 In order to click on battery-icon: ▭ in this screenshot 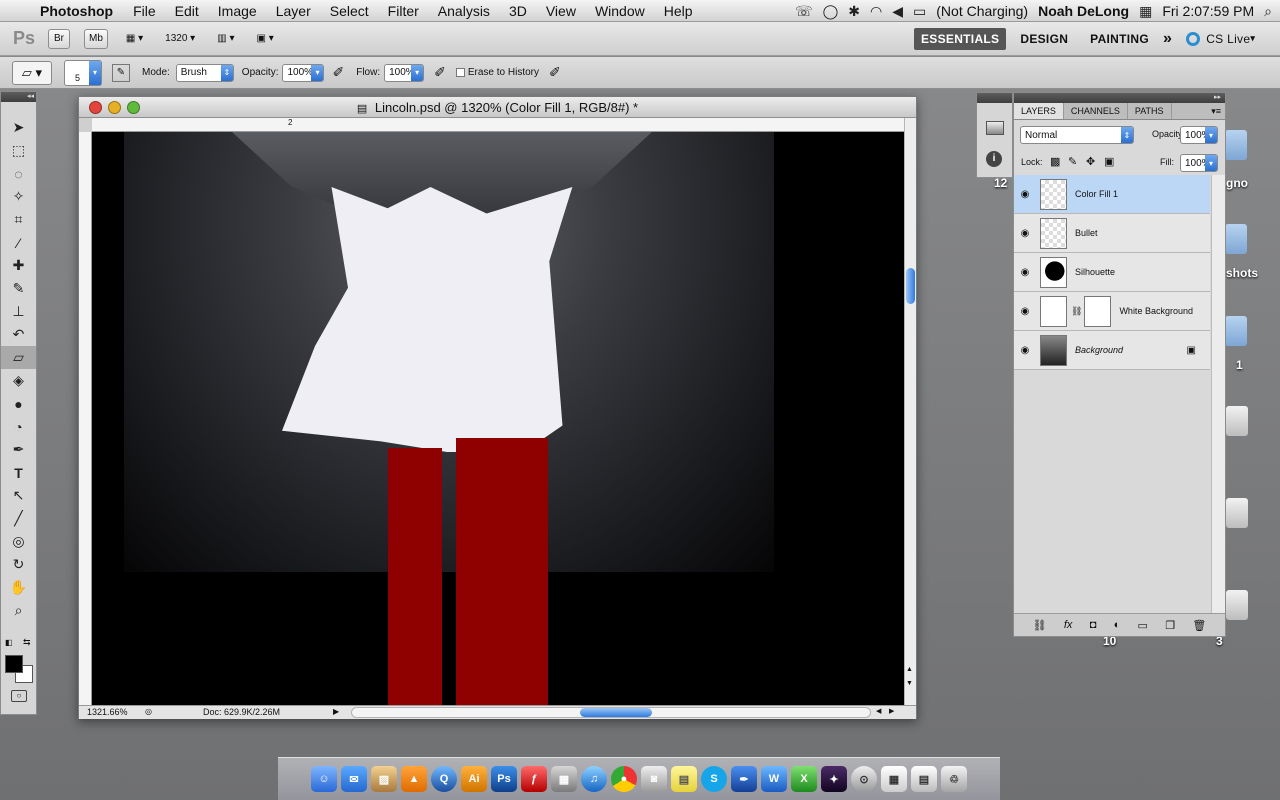, I will do `click(919, 11)`.